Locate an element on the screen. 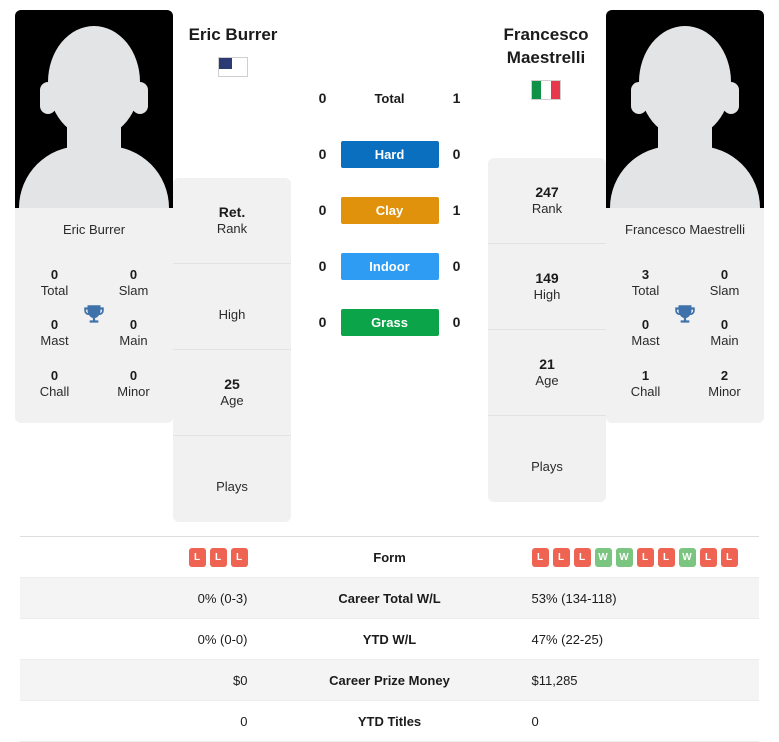 The width and height of the screenshot is (779, 742). table-row: $0 Career Prize Money $11,285 is located at coordinates (389, 680).